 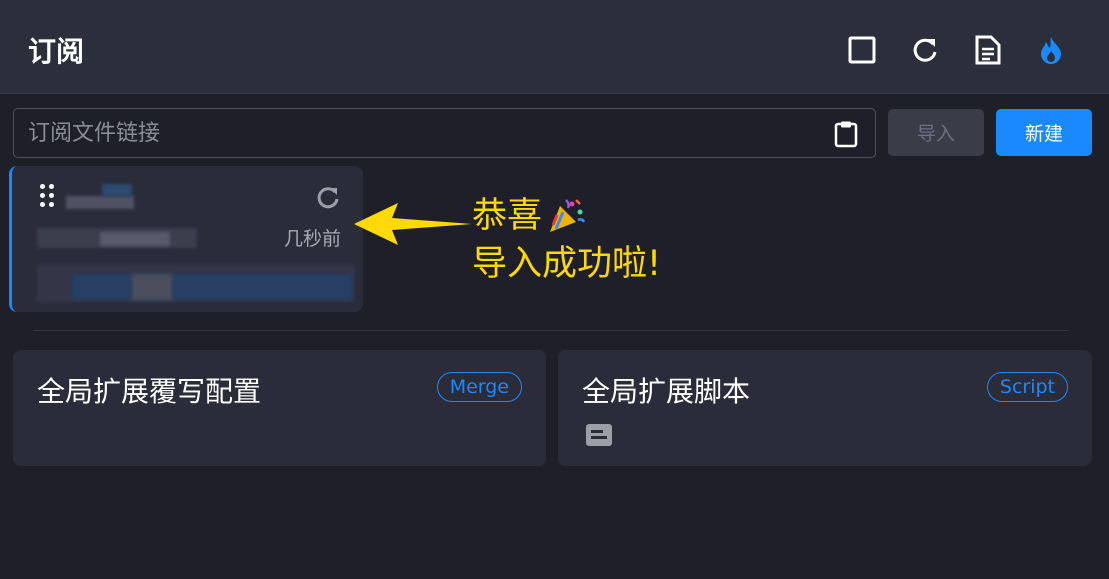 What do you see at coordinates (862, 50) in the screenshot?
I see `checkbox-icon` at bounding box center [862, 50].